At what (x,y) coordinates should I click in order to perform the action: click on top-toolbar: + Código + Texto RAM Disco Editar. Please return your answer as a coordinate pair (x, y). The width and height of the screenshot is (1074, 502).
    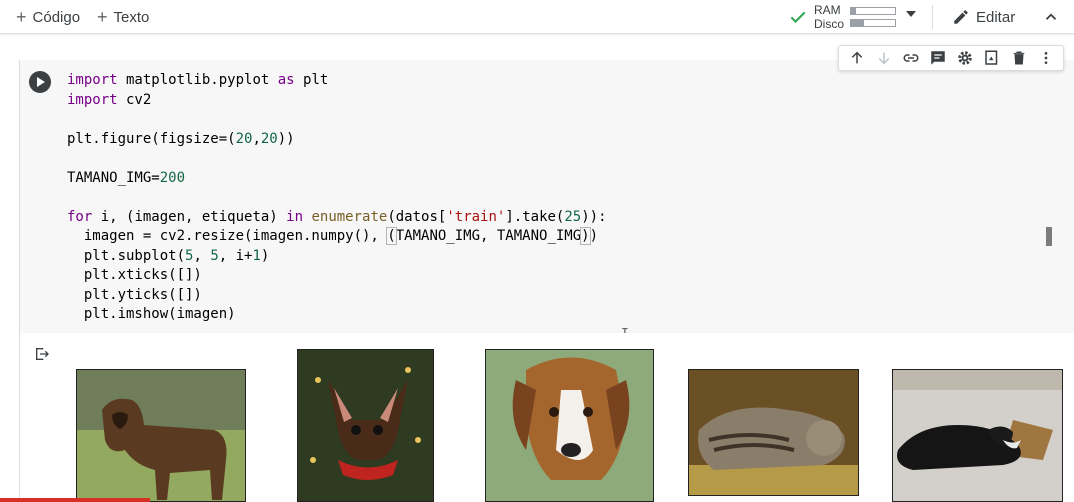
    Looking at the image, I should click on (537, 17).